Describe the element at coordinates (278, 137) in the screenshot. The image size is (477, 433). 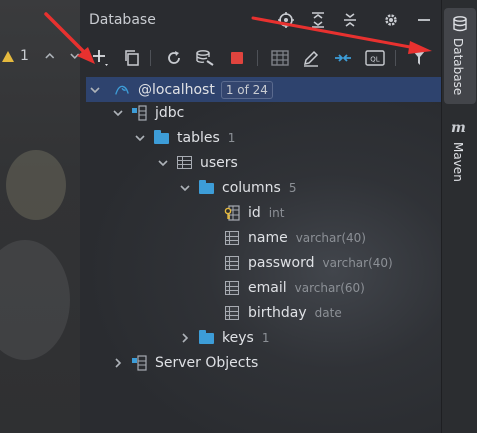
I see `tree-node-tables-folder: tables 1` at that location.